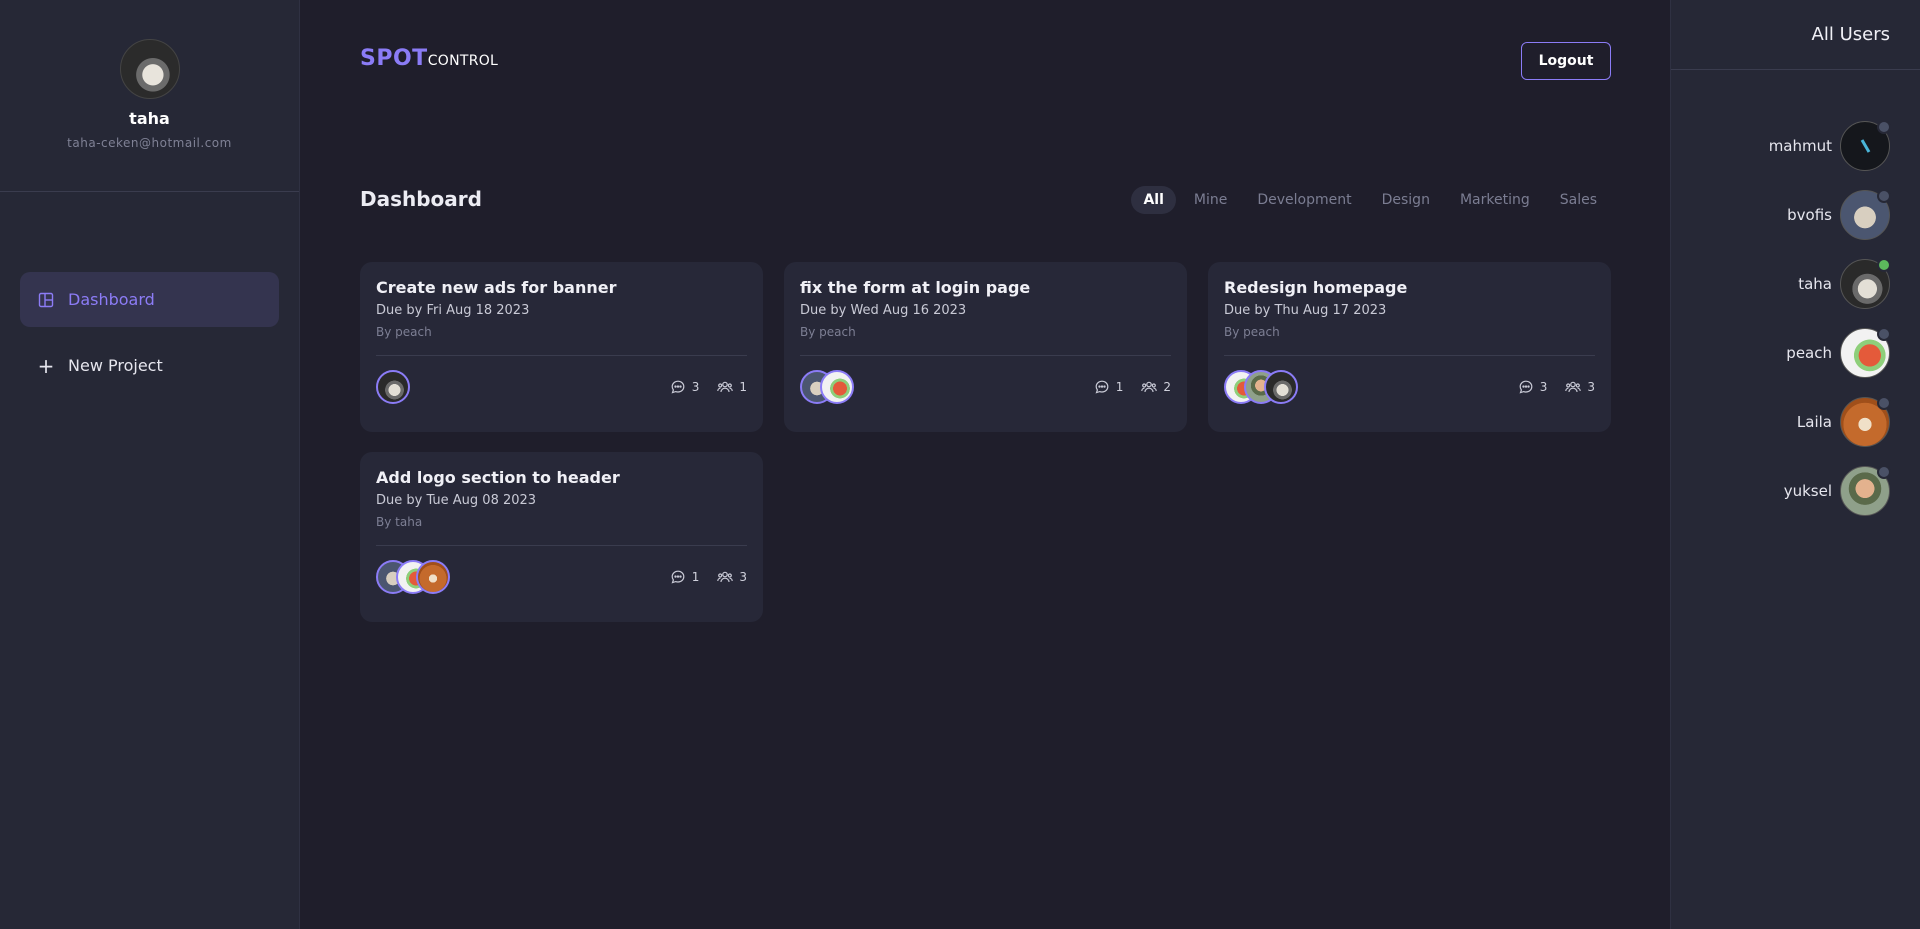  What do you see at coordinates (985, 387) in the screenshot?
I see `card-footer: 1 2` at bounding box center [985, 387].